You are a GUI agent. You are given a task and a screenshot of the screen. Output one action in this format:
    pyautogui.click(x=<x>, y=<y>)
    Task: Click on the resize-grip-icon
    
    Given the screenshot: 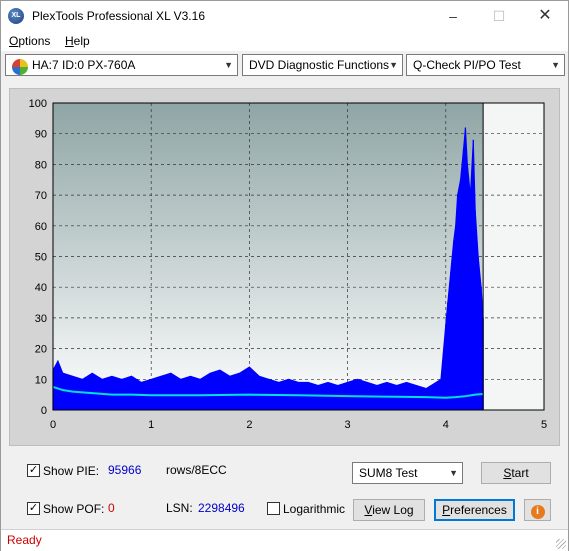 What is the action you would take?
    pyautogui.click(x=561, y=544)
    